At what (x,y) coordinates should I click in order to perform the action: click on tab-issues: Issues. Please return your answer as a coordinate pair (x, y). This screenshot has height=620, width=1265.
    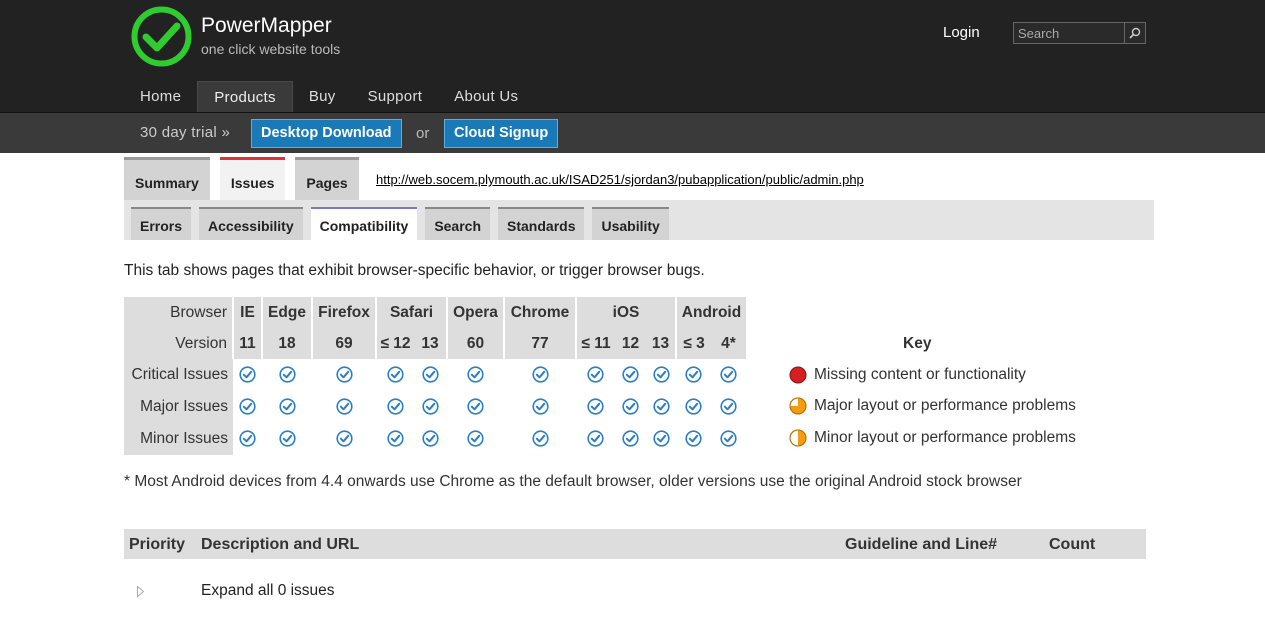
    Looking at the image, I should click on (252, 178).